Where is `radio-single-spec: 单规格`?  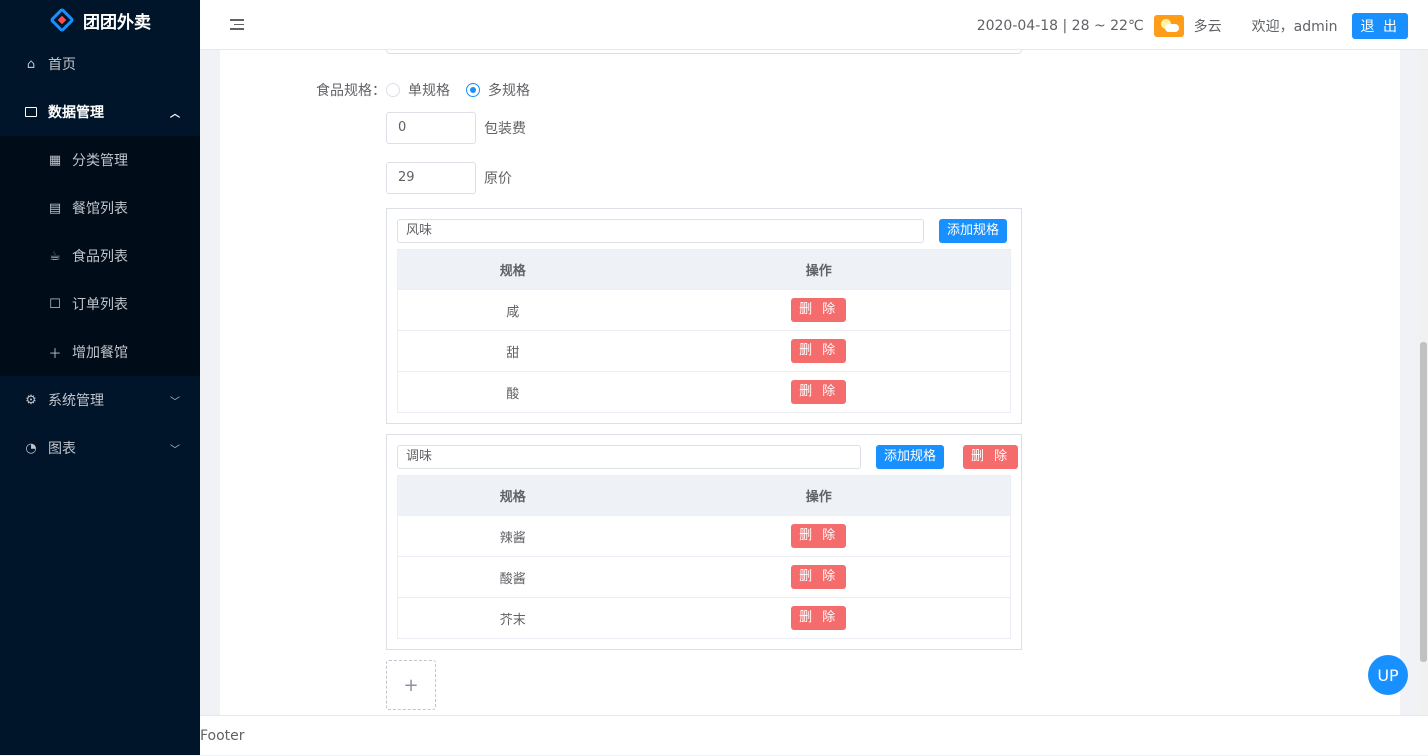
radio-single-spec: 单规格 is located at coordinates (418, 90).